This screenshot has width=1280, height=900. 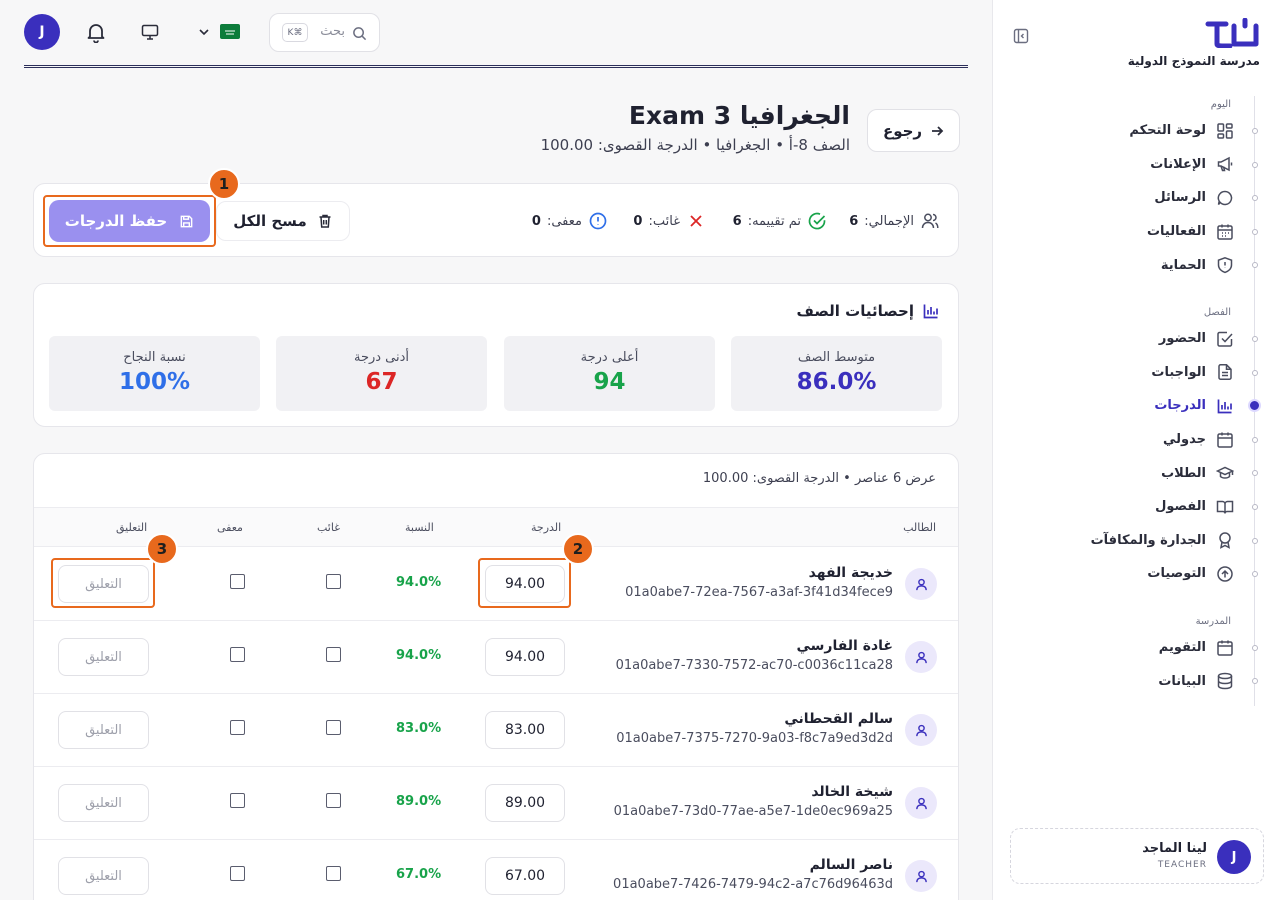 I want to click on chat-icon, so click(x=1225, y=198).